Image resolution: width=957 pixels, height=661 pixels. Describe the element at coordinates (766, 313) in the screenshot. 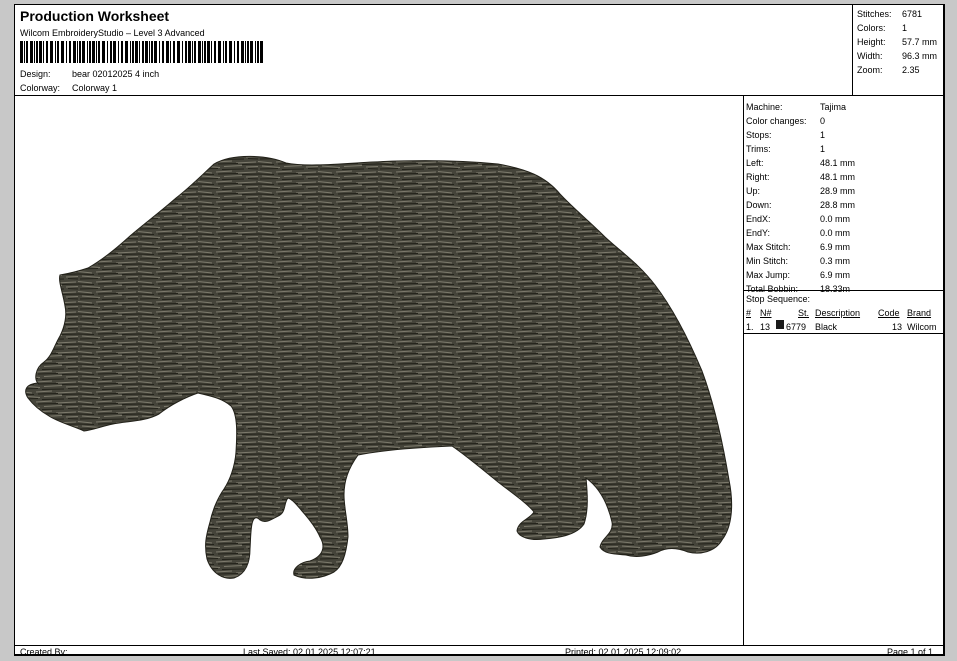

I see `seq-header-n: N#` at that location.